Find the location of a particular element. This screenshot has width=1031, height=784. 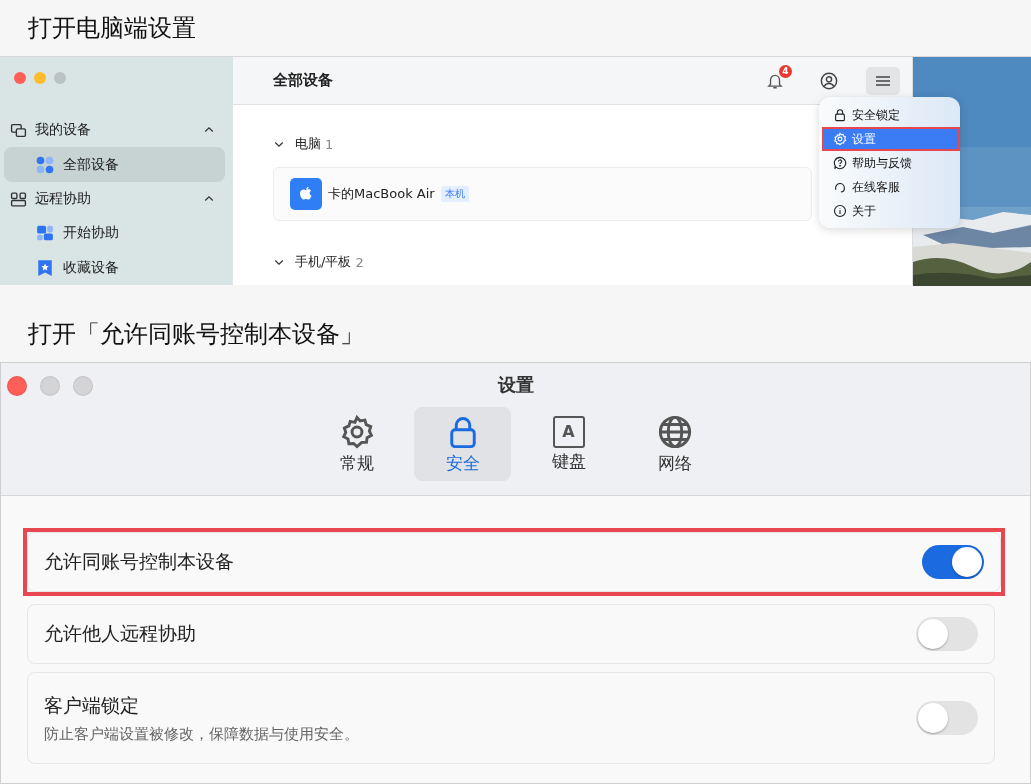

globe-icon is located at coordinates (674, 431).